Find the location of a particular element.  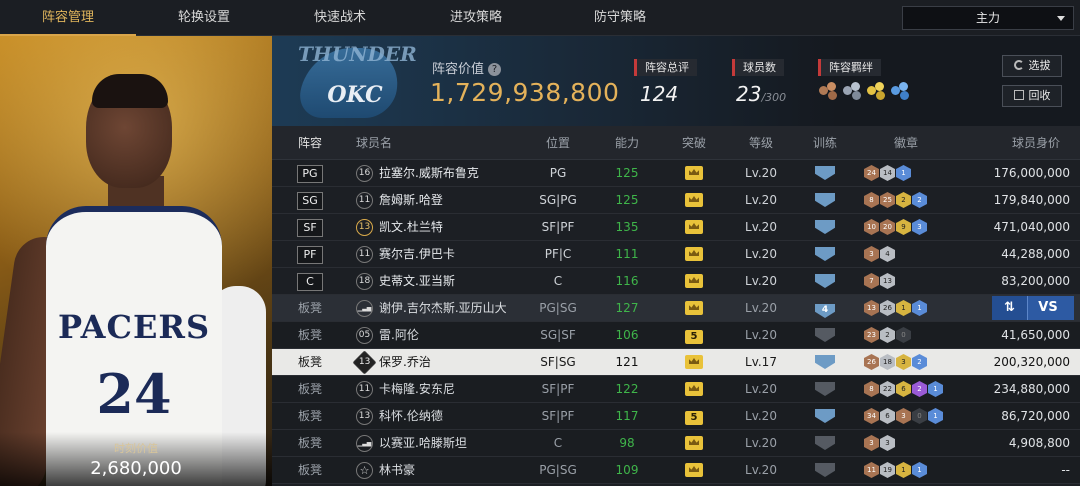

swap-vs-button: ⇅ VS is located at coordinates (1033, 308).